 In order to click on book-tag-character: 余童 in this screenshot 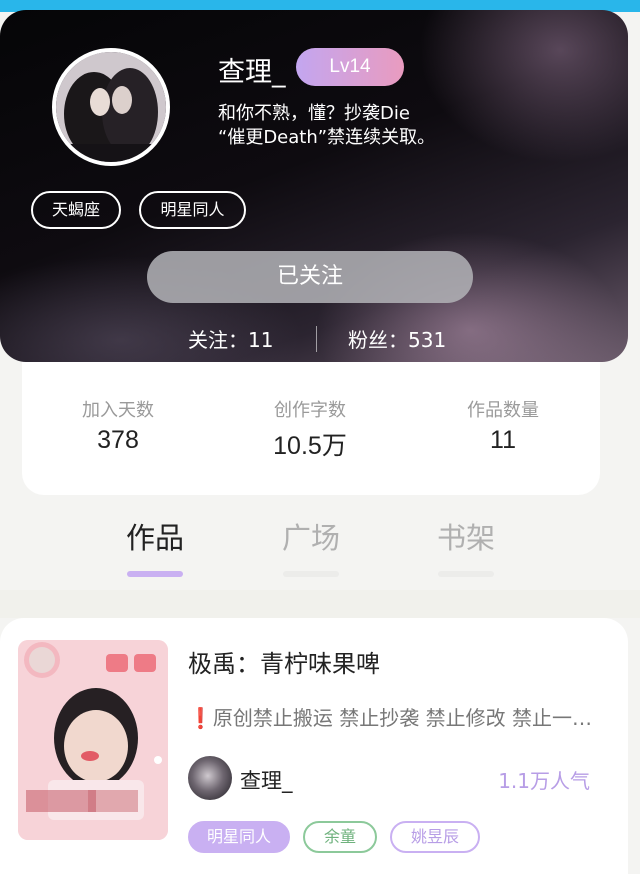, I will do `click(340, 837)`.